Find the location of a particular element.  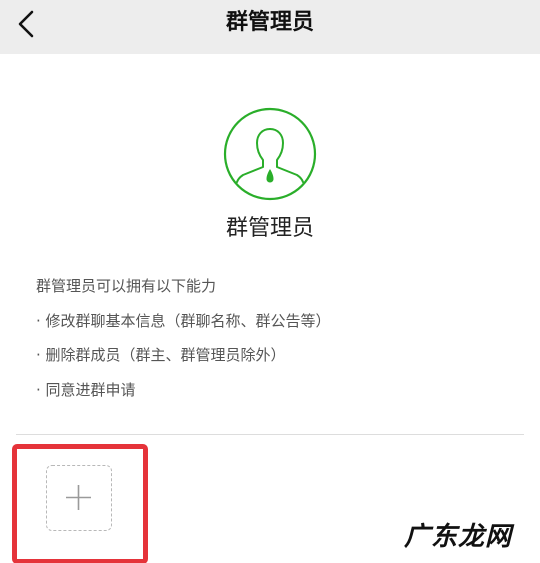

role-title: 群管理员 is located at coordinates (269, 228).